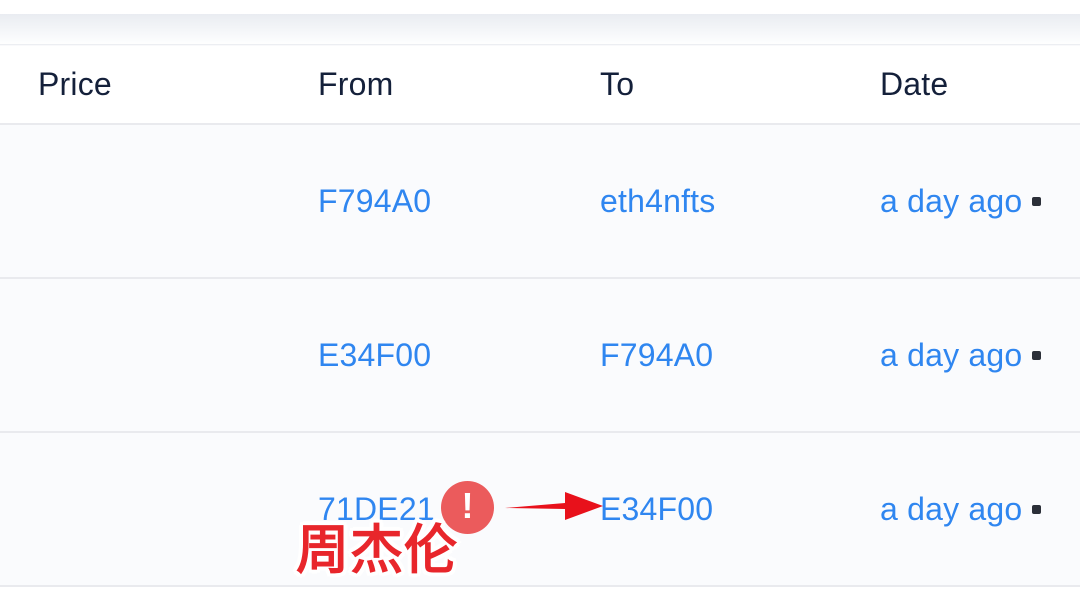  What do you see at coordinates (374, 355) in the screenshot?
I see `cell-from-value: E34F00` at bounding box center [374, 355].